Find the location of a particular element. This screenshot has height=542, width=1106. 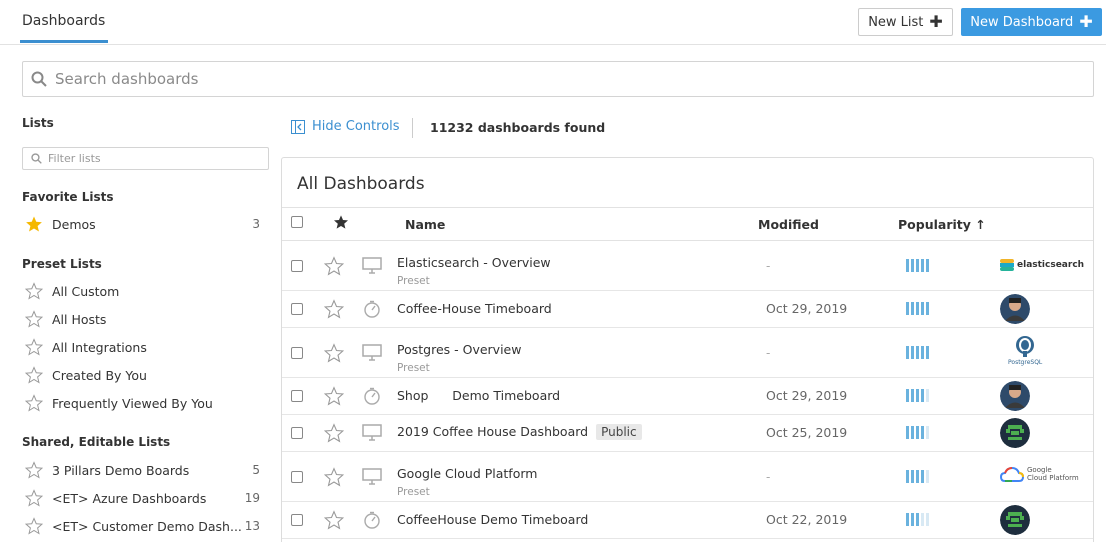

dashboard-name: Postgres - Overview is located at coordinates (459, 349).